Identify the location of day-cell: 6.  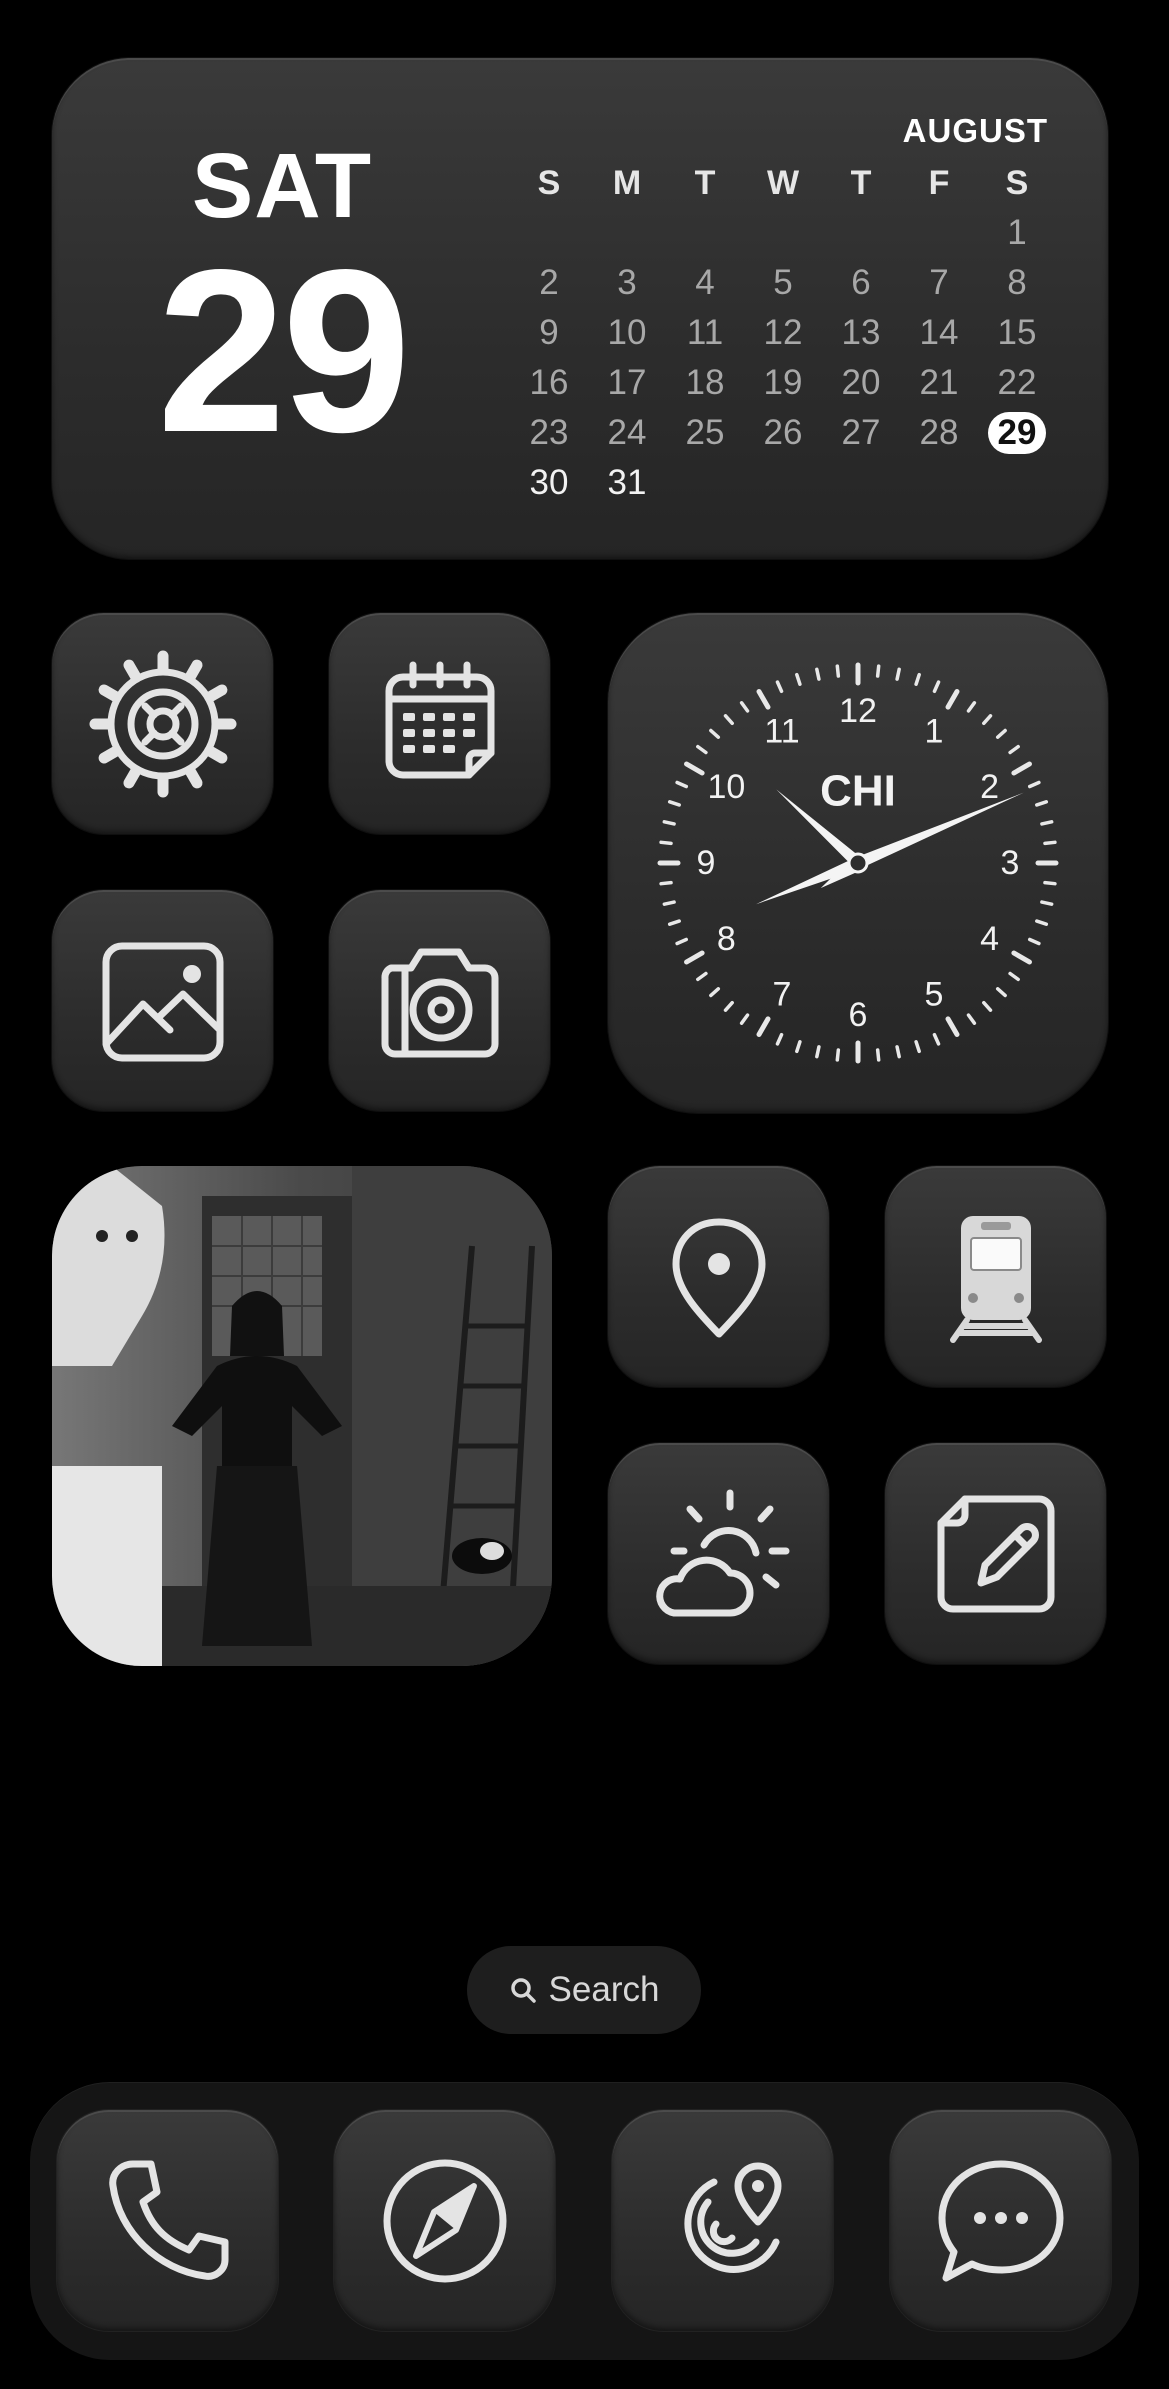
(861, 282).